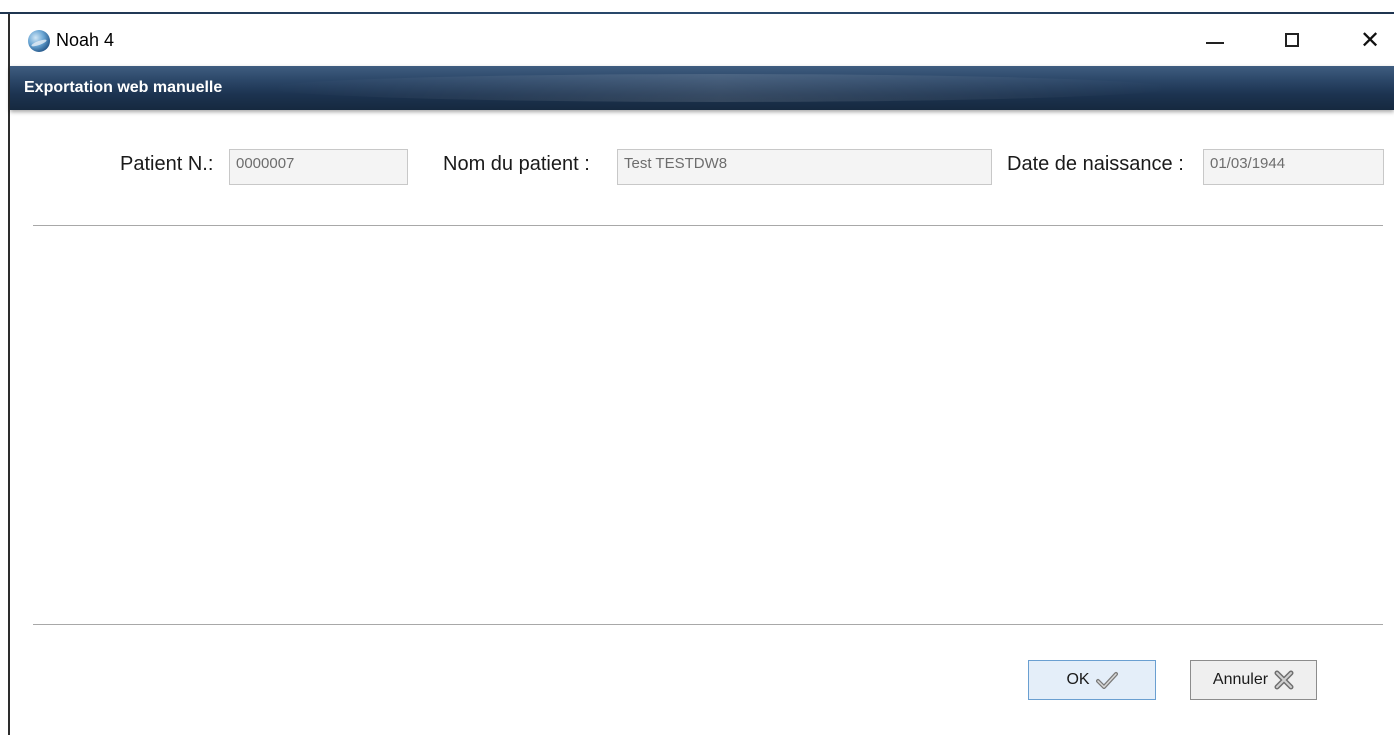 The height and width of the screenshot is (735, 1394). Describe the element at coordinates (702, 88) in the screenshot. I see `dialog-header-bar: Exportation web manuelle` at that location.